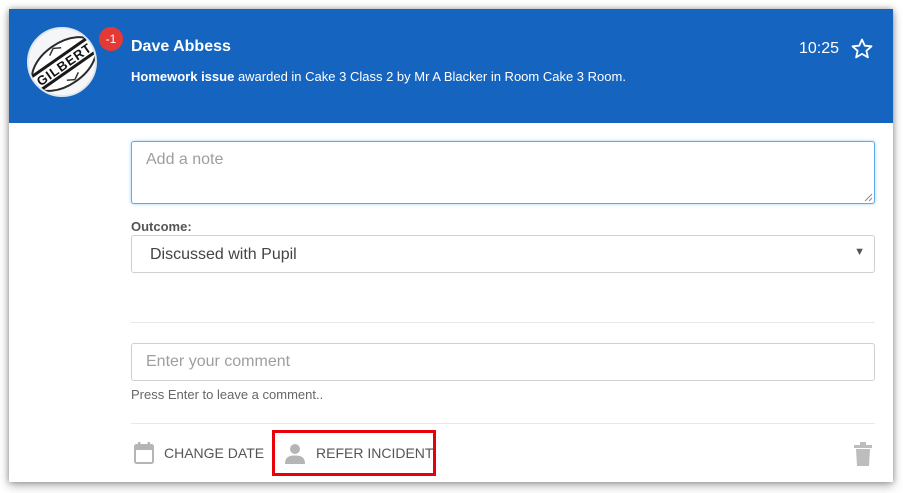  I want to click on note-textarea, so click(503, 172).